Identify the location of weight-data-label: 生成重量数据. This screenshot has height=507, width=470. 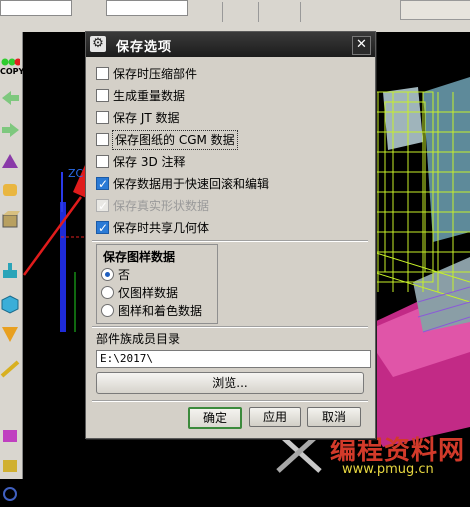
(149, 96).